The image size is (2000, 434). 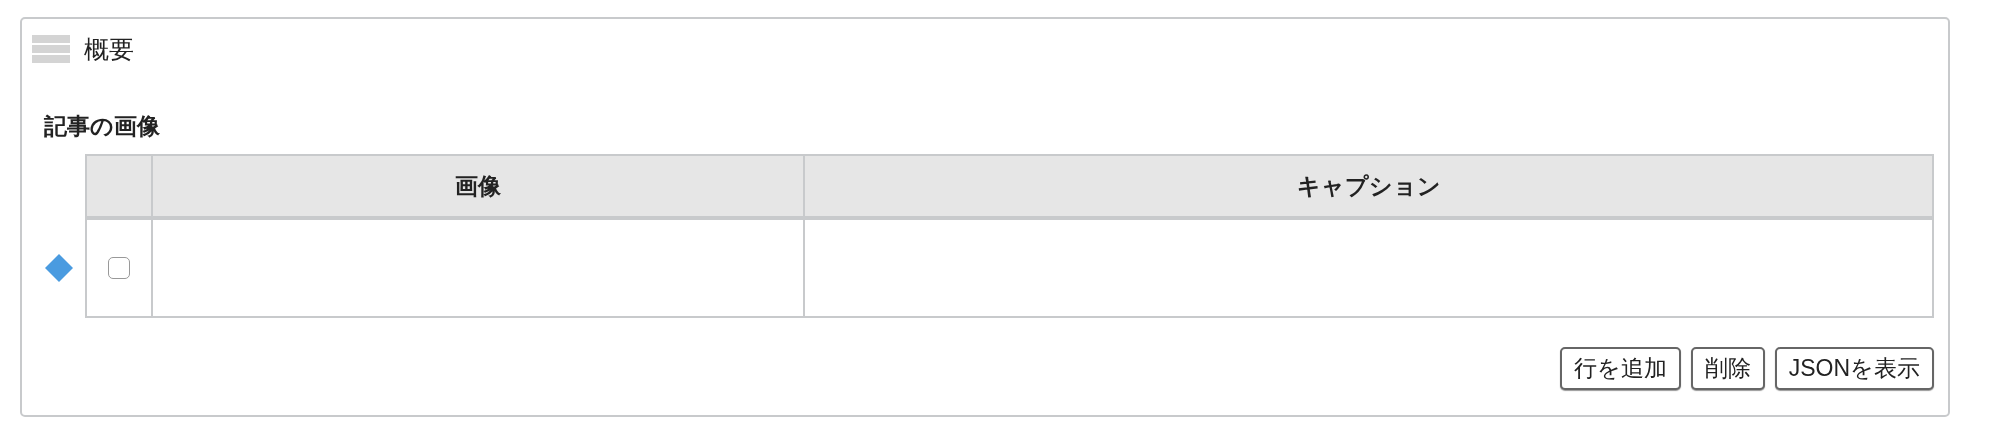 I want to click on action-button: 削除, so click(x=1727, y=368).